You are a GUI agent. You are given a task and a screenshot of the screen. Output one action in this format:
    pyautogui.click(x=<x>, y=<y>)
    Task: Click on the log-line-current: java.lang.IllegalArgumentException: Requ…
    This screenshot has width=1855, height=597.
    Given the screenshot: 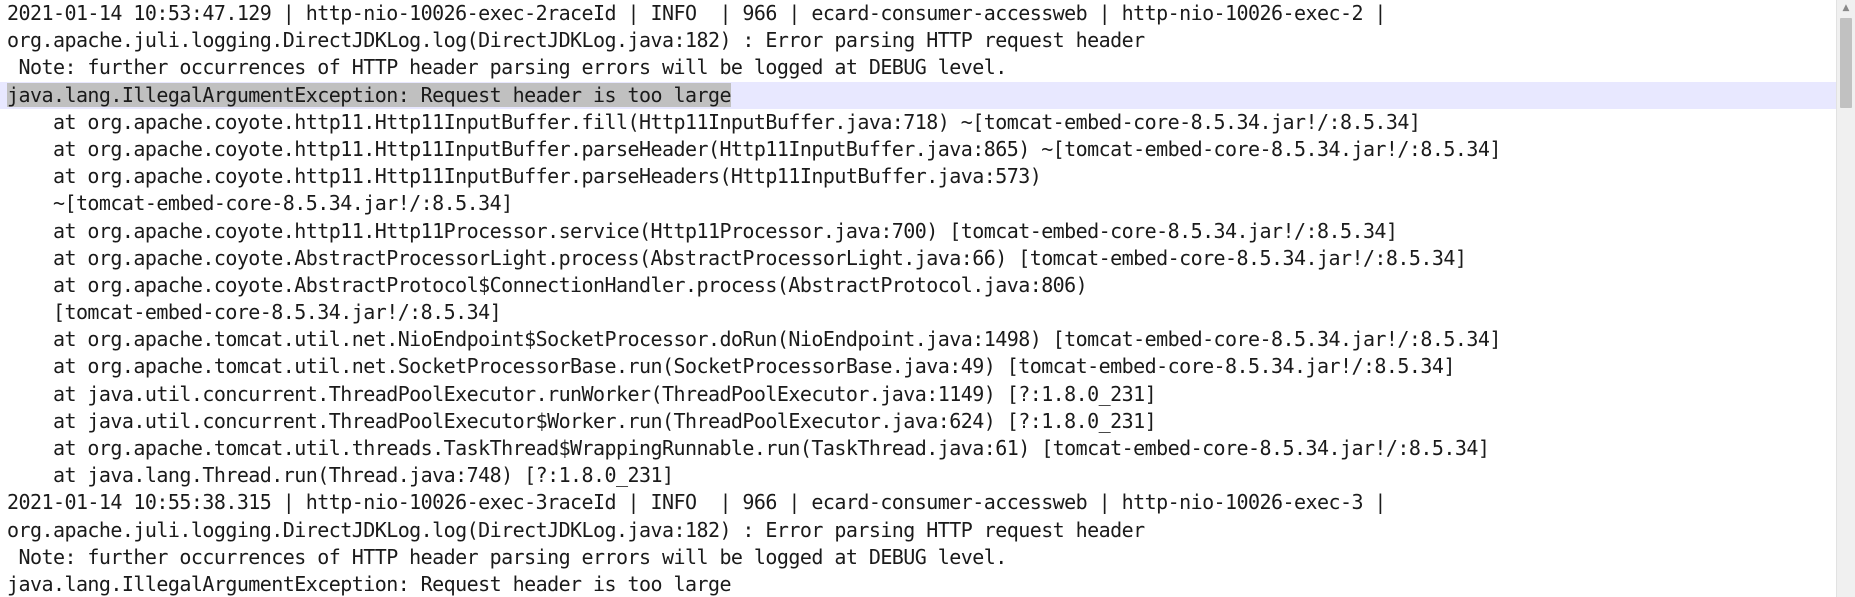 What is the action you would take?
    pyautogui.click(x=918, y=95)
    